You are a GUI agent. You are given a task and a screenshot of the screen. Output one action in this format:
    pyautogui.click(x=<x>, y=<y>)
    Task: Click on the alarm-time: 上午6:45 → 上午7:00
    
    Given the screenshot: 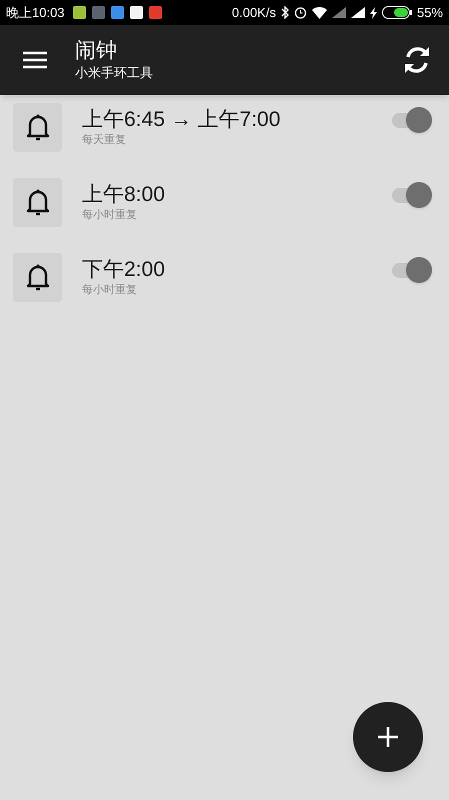 What is the action you would take?
    pyautogui.click(x=181, y=120)
    